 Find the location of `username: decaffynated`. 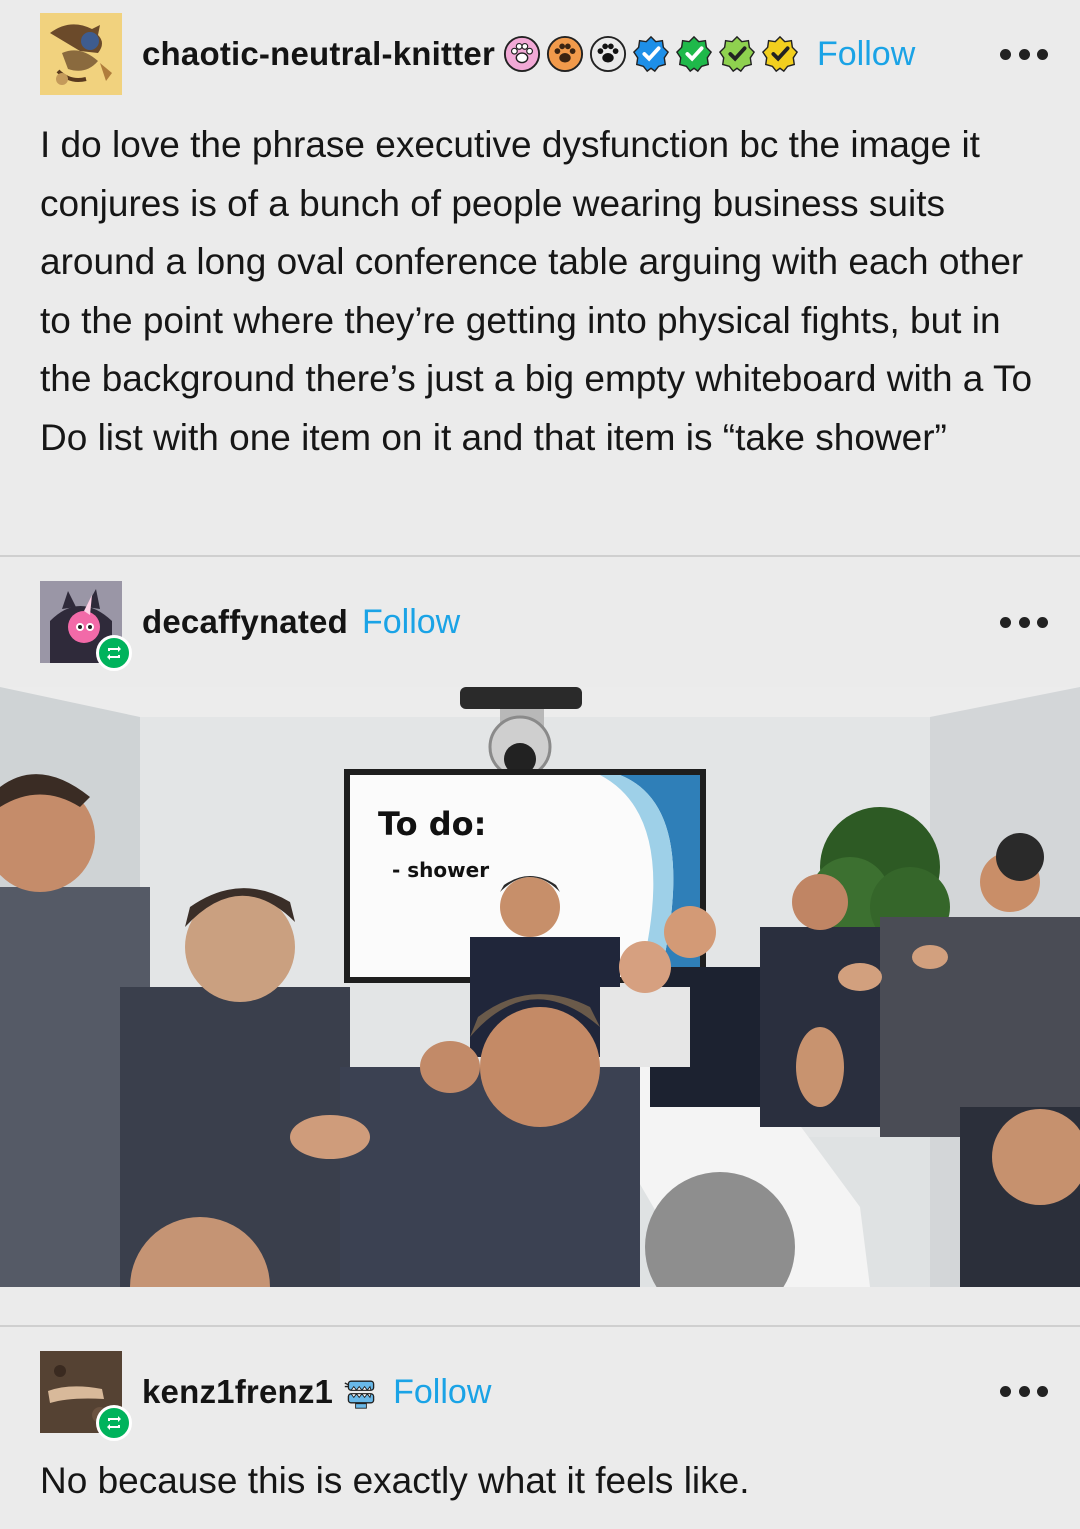

username: decaffynated is located at coordinates (245, 622).